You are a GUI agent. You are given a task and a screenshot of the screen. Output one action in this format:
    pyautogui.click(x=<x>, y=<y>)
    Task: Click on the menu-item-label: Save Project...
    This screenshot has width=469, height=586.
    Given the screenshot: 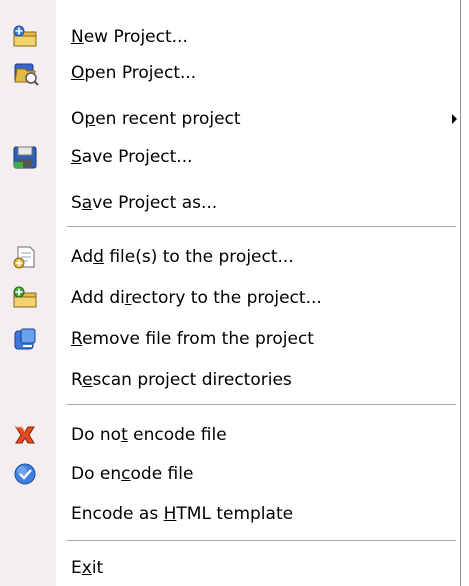 What is the action you would take?
    pyautogui.click(x=132, y=157)
    